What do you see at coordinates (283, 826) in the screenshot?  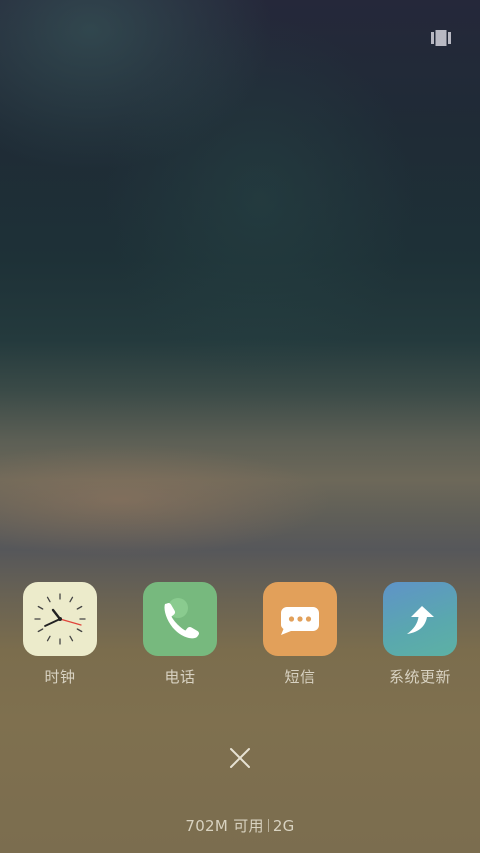 I see `memory-total: 2G` at bounding box center [283, 826].